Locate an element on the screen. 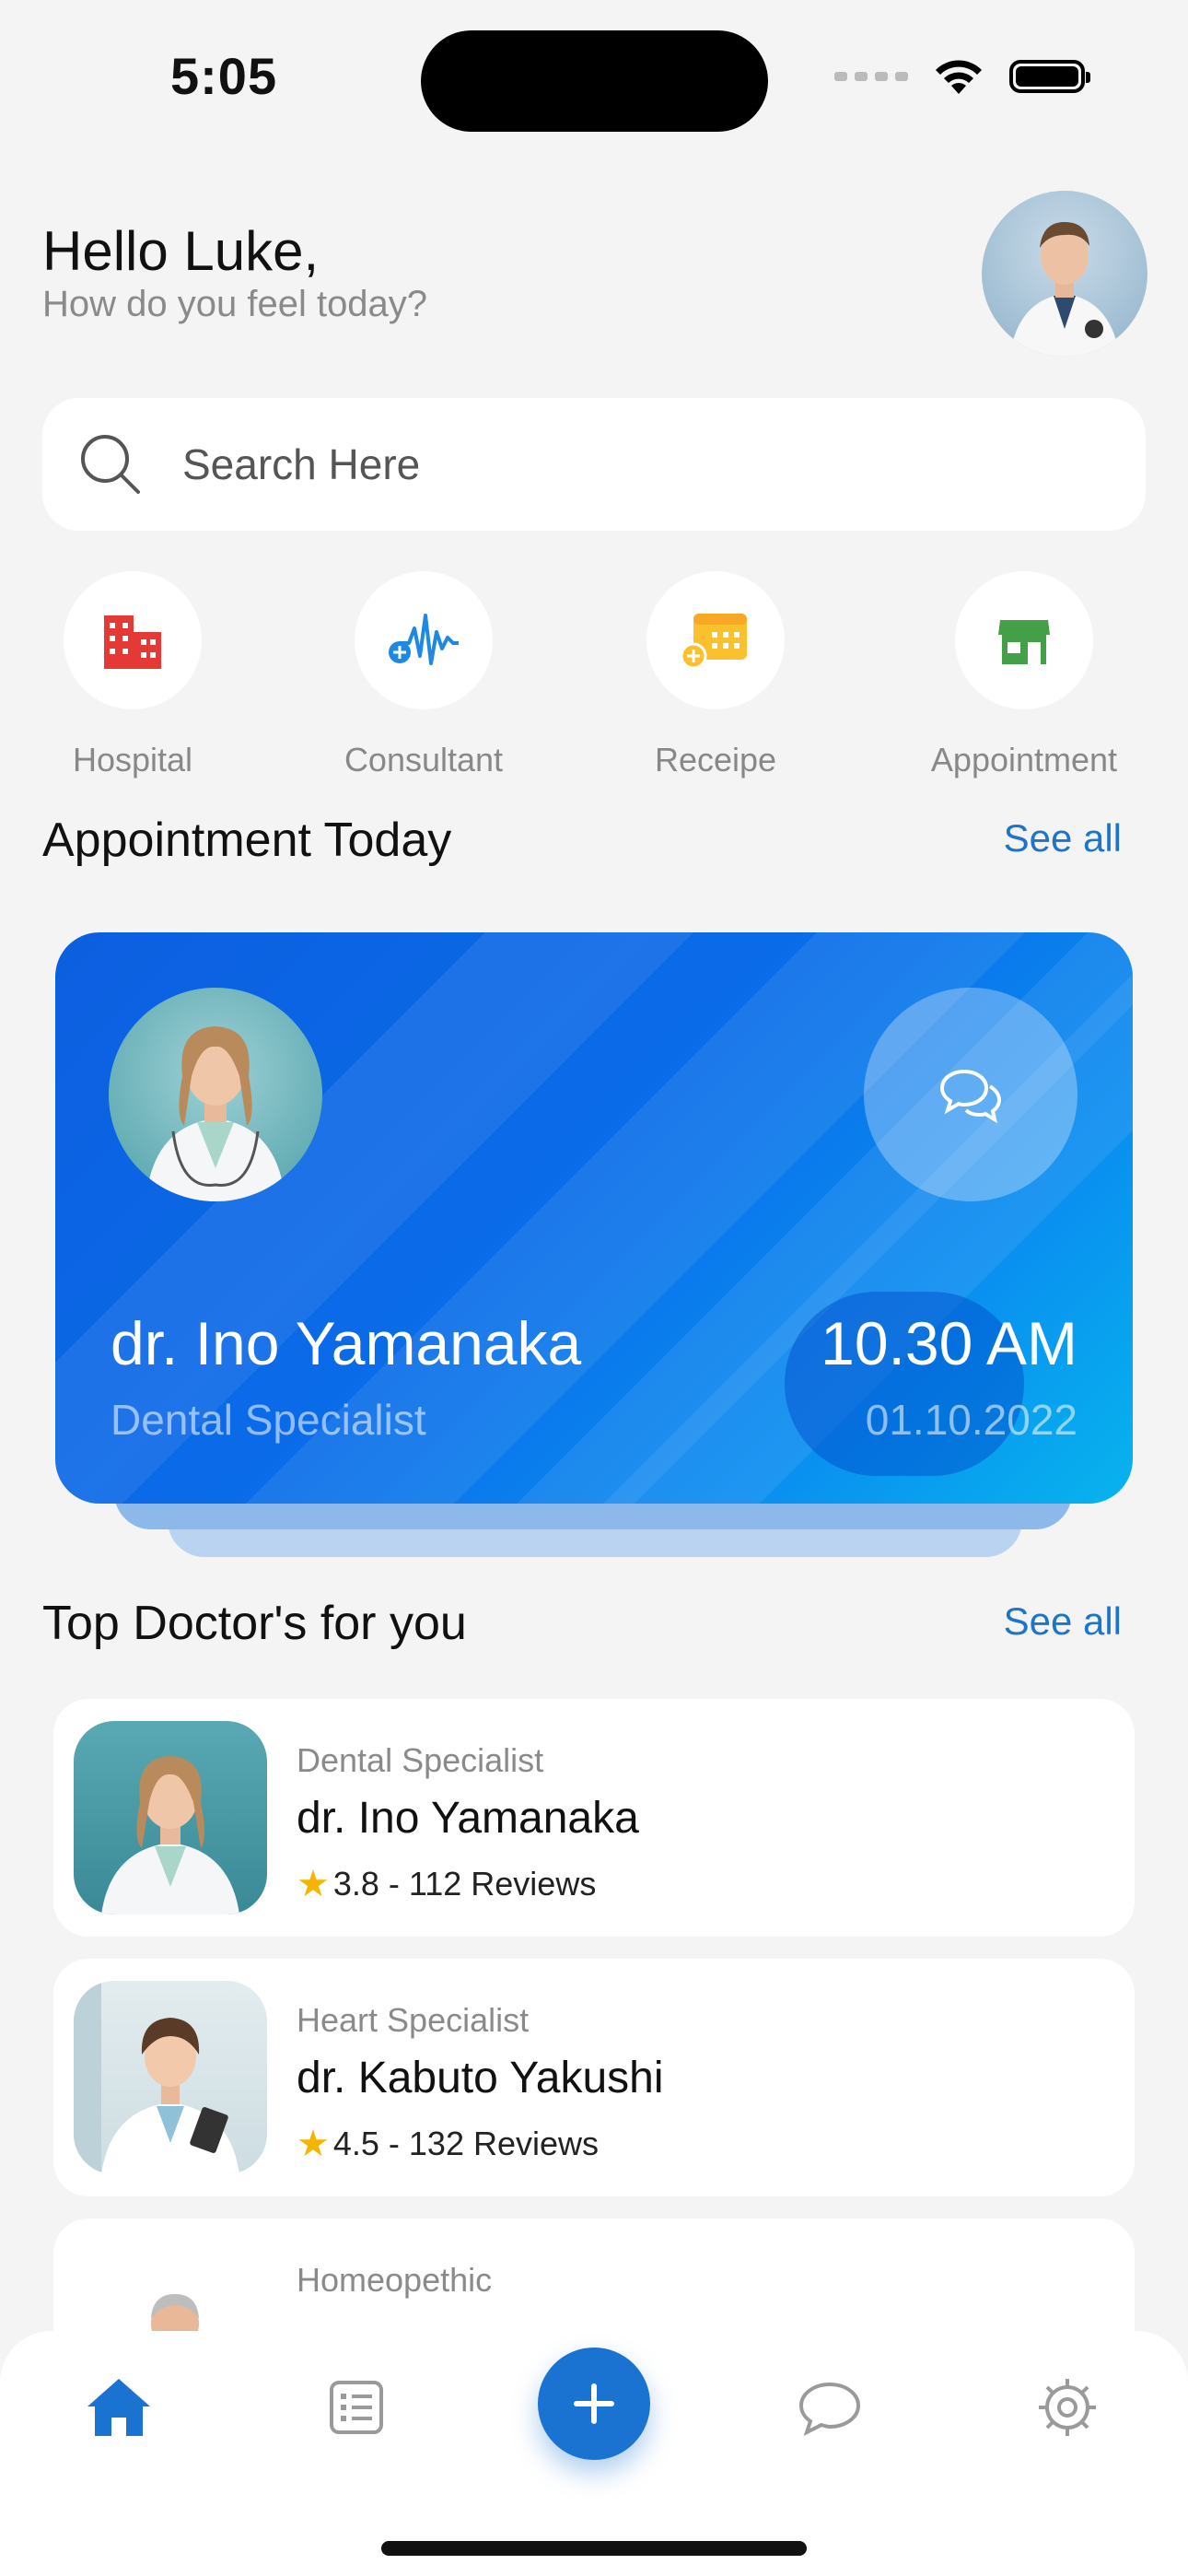 The image size is (1188, 2576). category-hospital: Hospital is located at coordinates (135, 675).